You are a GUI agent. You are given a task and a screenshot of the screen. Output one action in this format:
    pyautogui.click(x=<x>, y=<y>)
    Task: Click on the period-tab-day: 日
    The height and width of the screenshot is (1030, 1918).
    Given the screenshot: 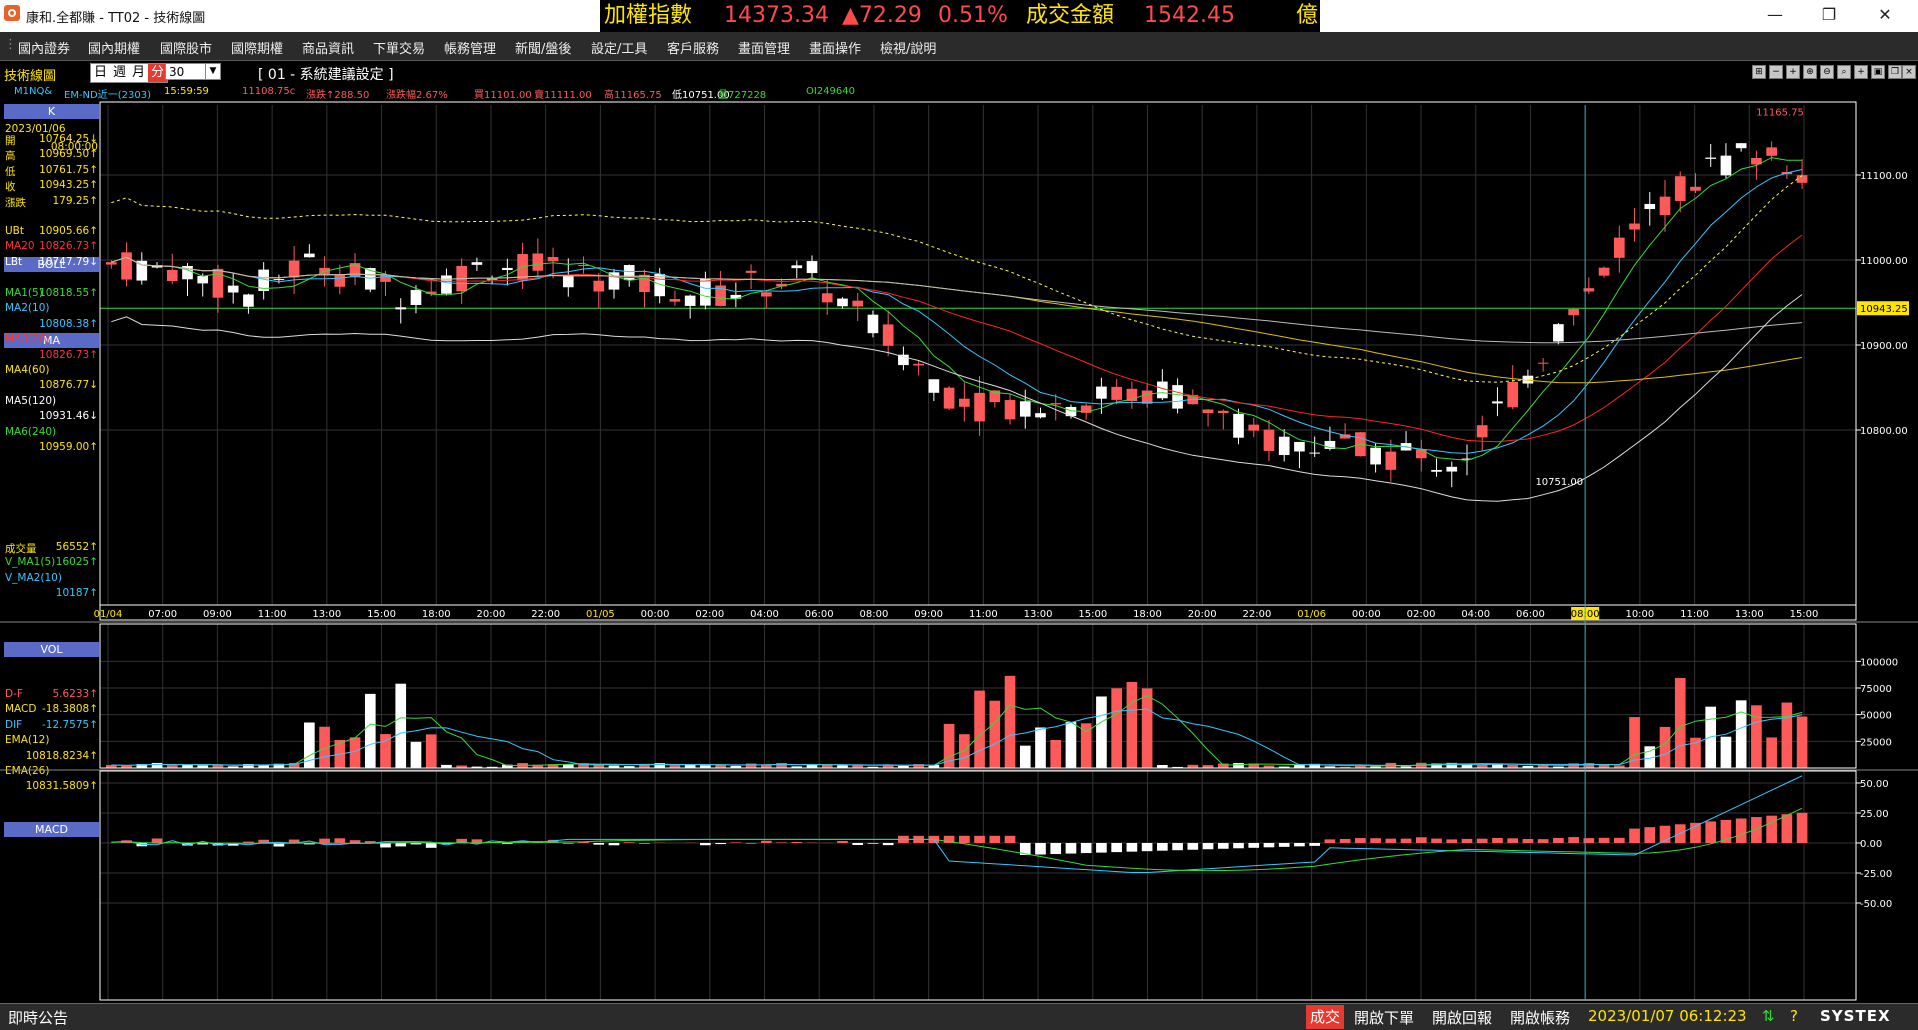 What is the action you would take?
    pyautogui.click(x=100, y=73)
    